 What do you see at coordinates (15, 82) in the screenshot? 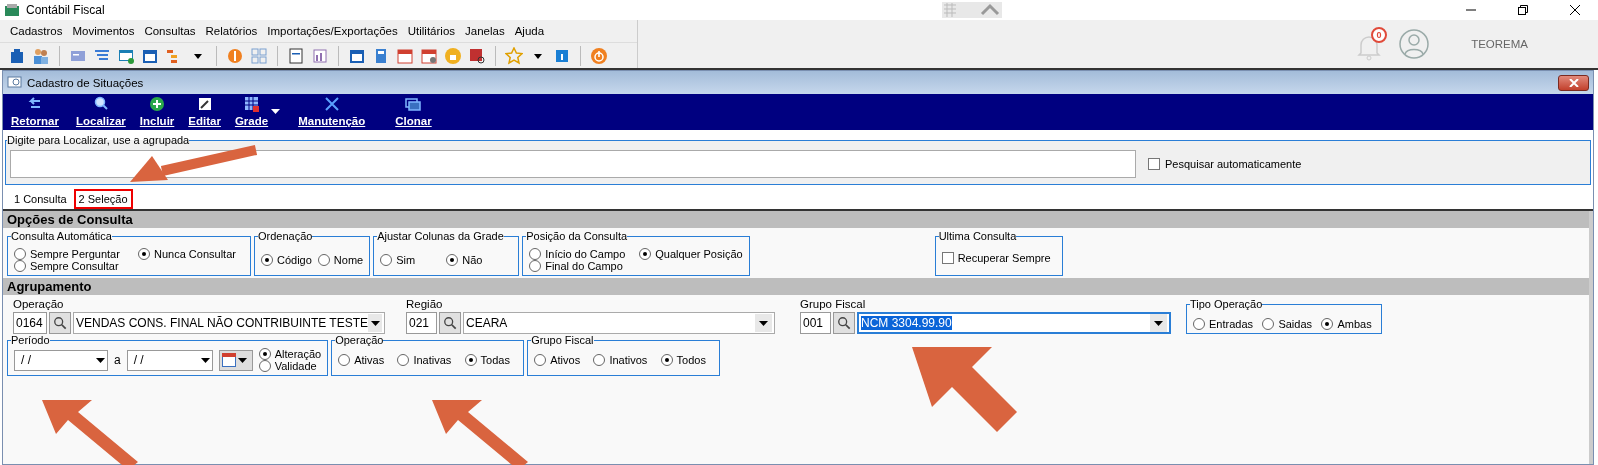
I see `search-window-icon` at bounding box center [15, 82].